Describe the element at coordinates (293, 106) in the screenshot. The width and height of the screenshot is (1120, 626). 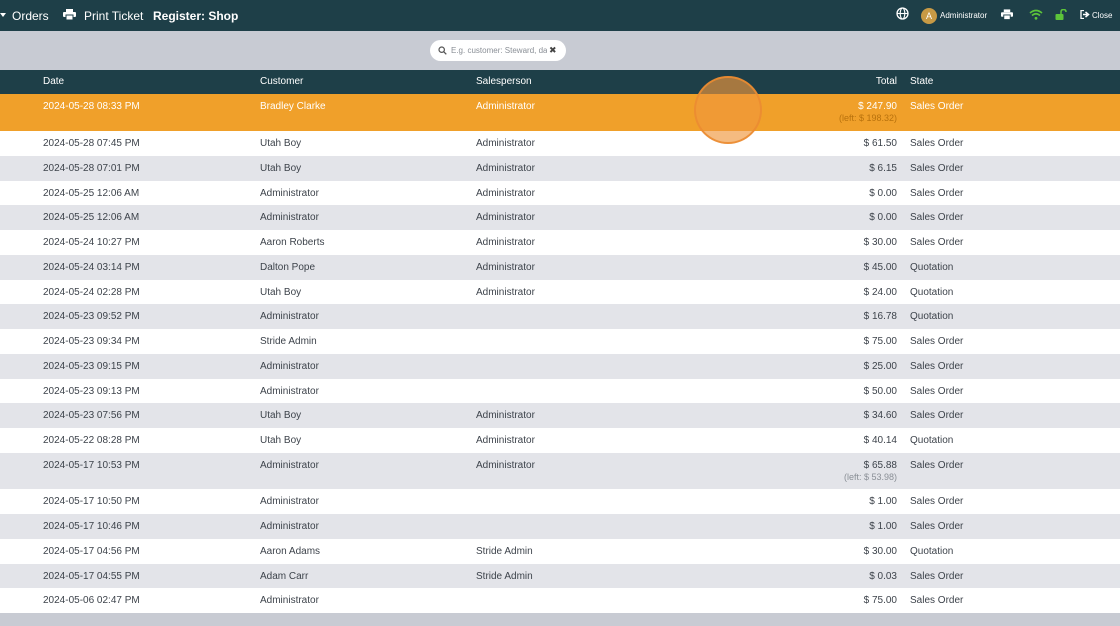
I see `row-customer: Bradley Clarke` at that location.